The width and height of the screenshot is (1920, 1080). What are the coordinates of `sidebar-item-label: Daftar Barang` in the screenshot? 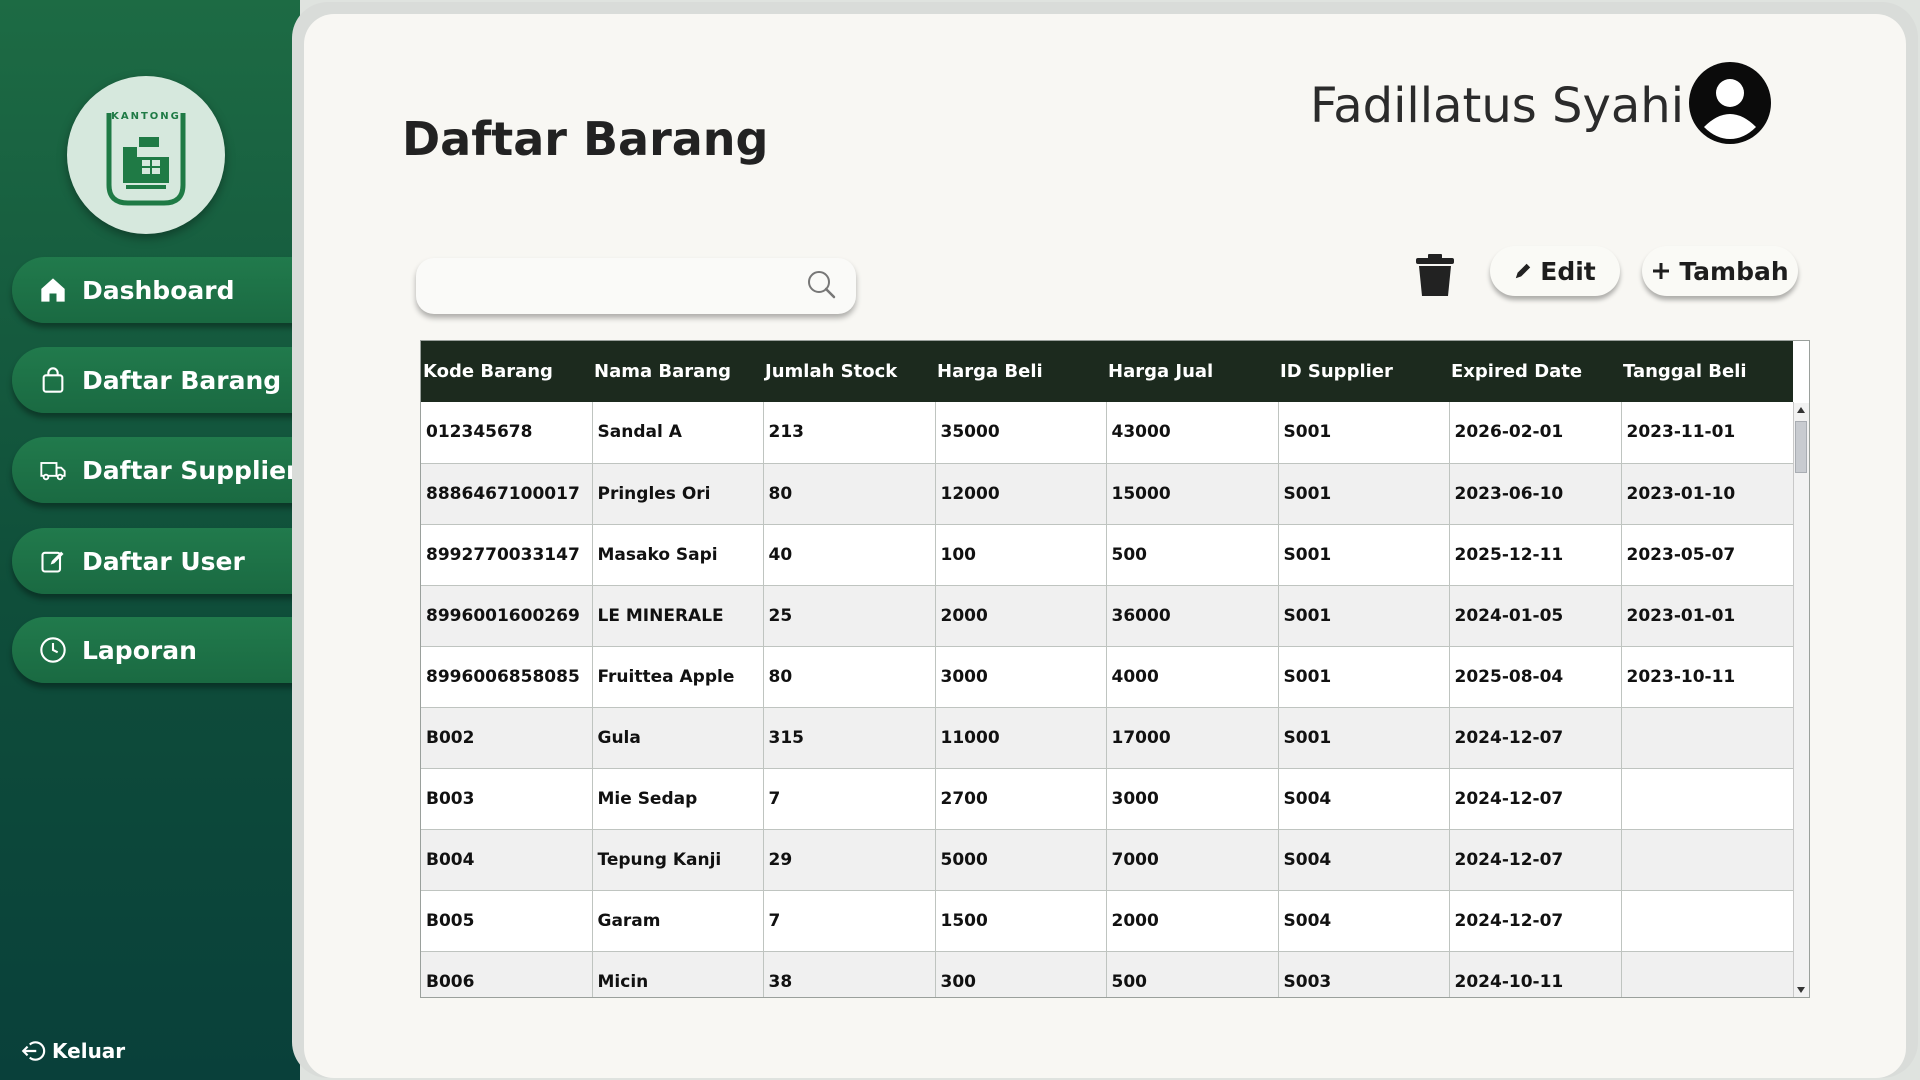 It's located at (182, 380).